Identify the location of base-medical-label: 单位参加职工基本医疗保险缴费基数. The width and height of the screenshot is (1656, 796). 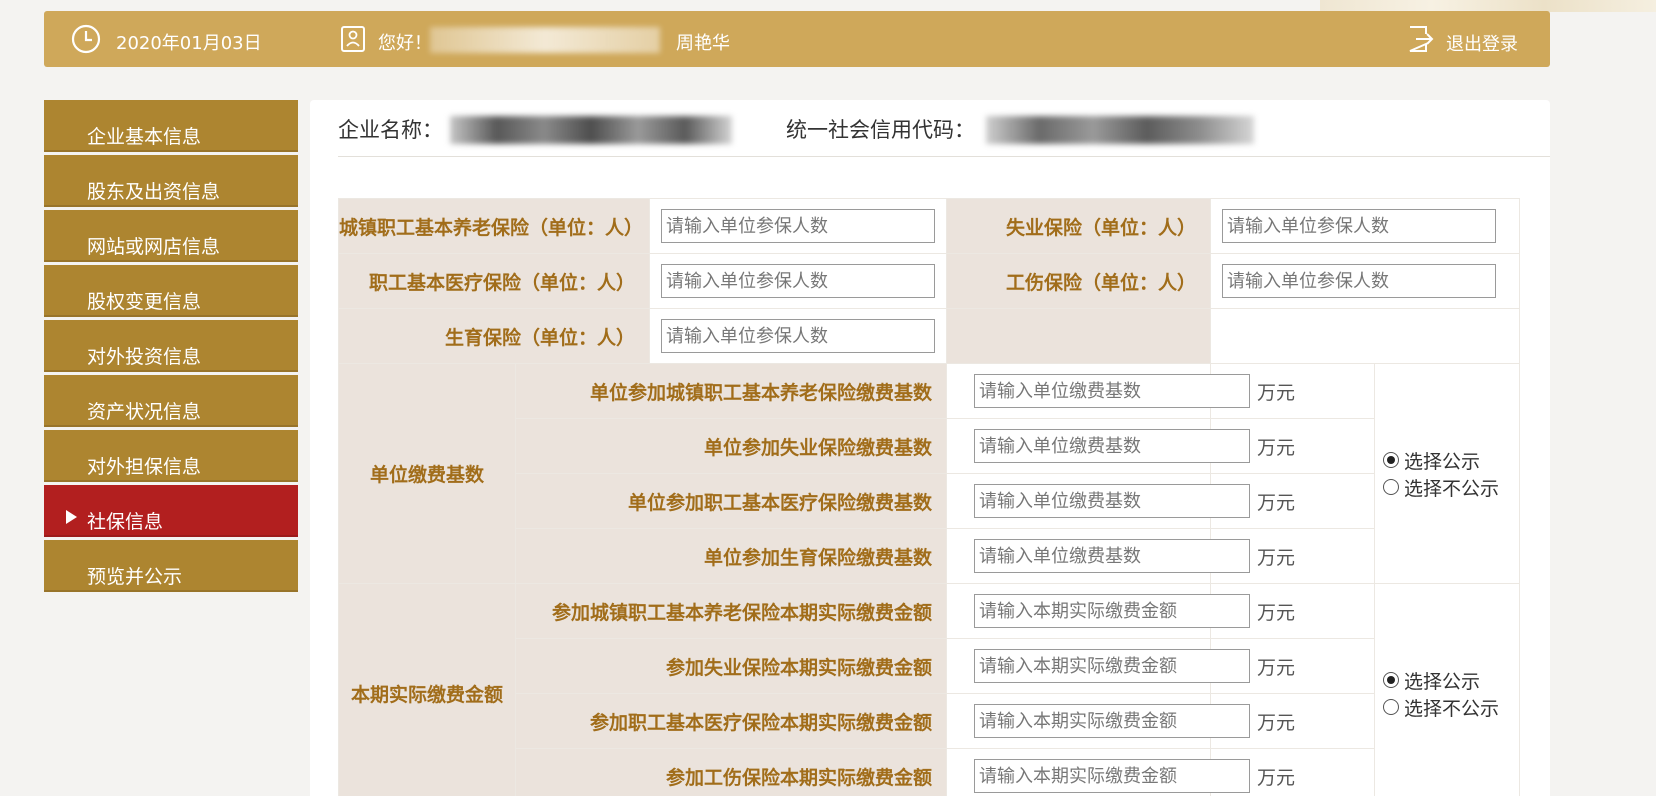
(731, 501).